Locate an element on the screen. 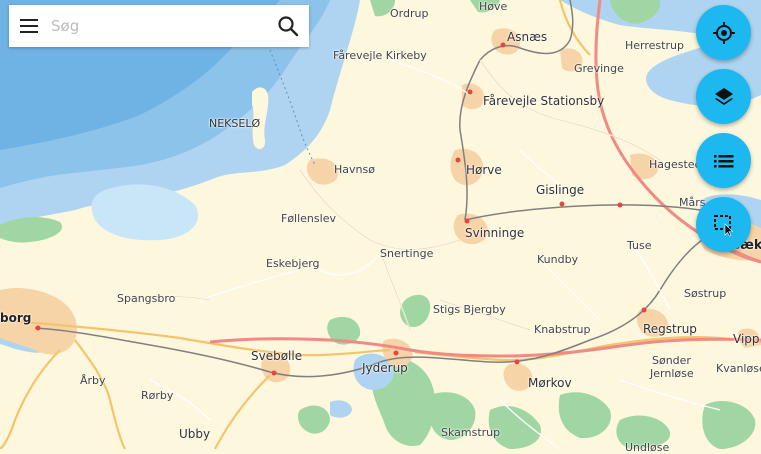  search-input is located at coordinates (158, 26).